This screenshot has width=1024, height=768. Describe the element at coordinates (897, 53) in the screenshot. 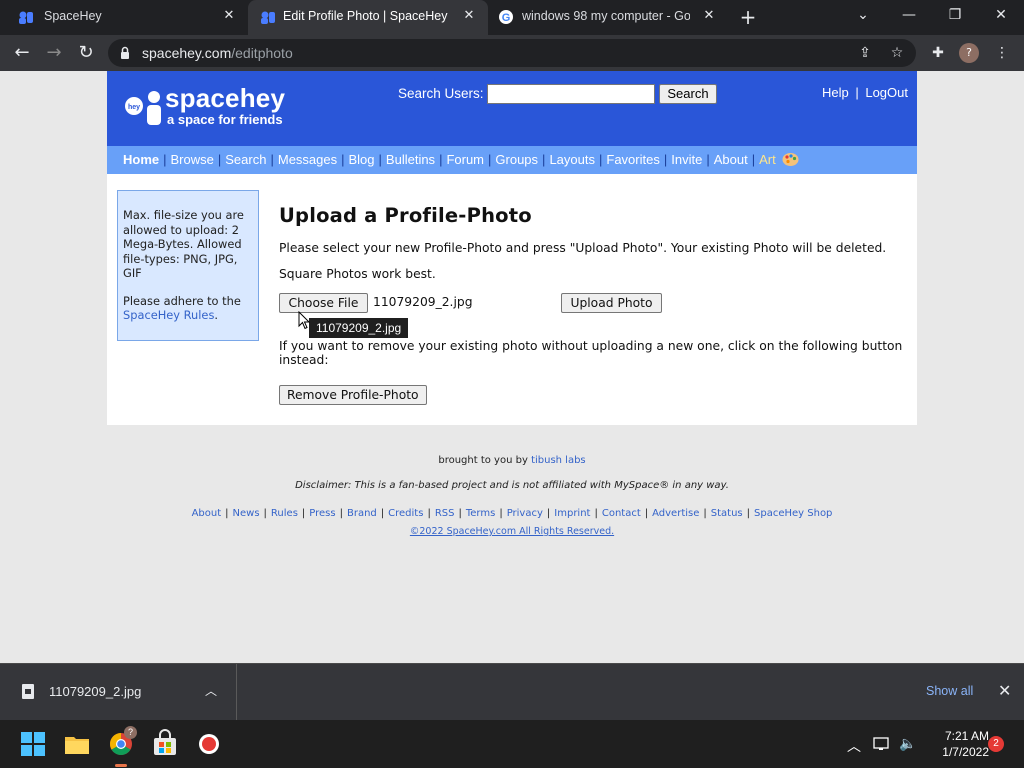

I see `bookmark-star-icon: ☆` at that location.